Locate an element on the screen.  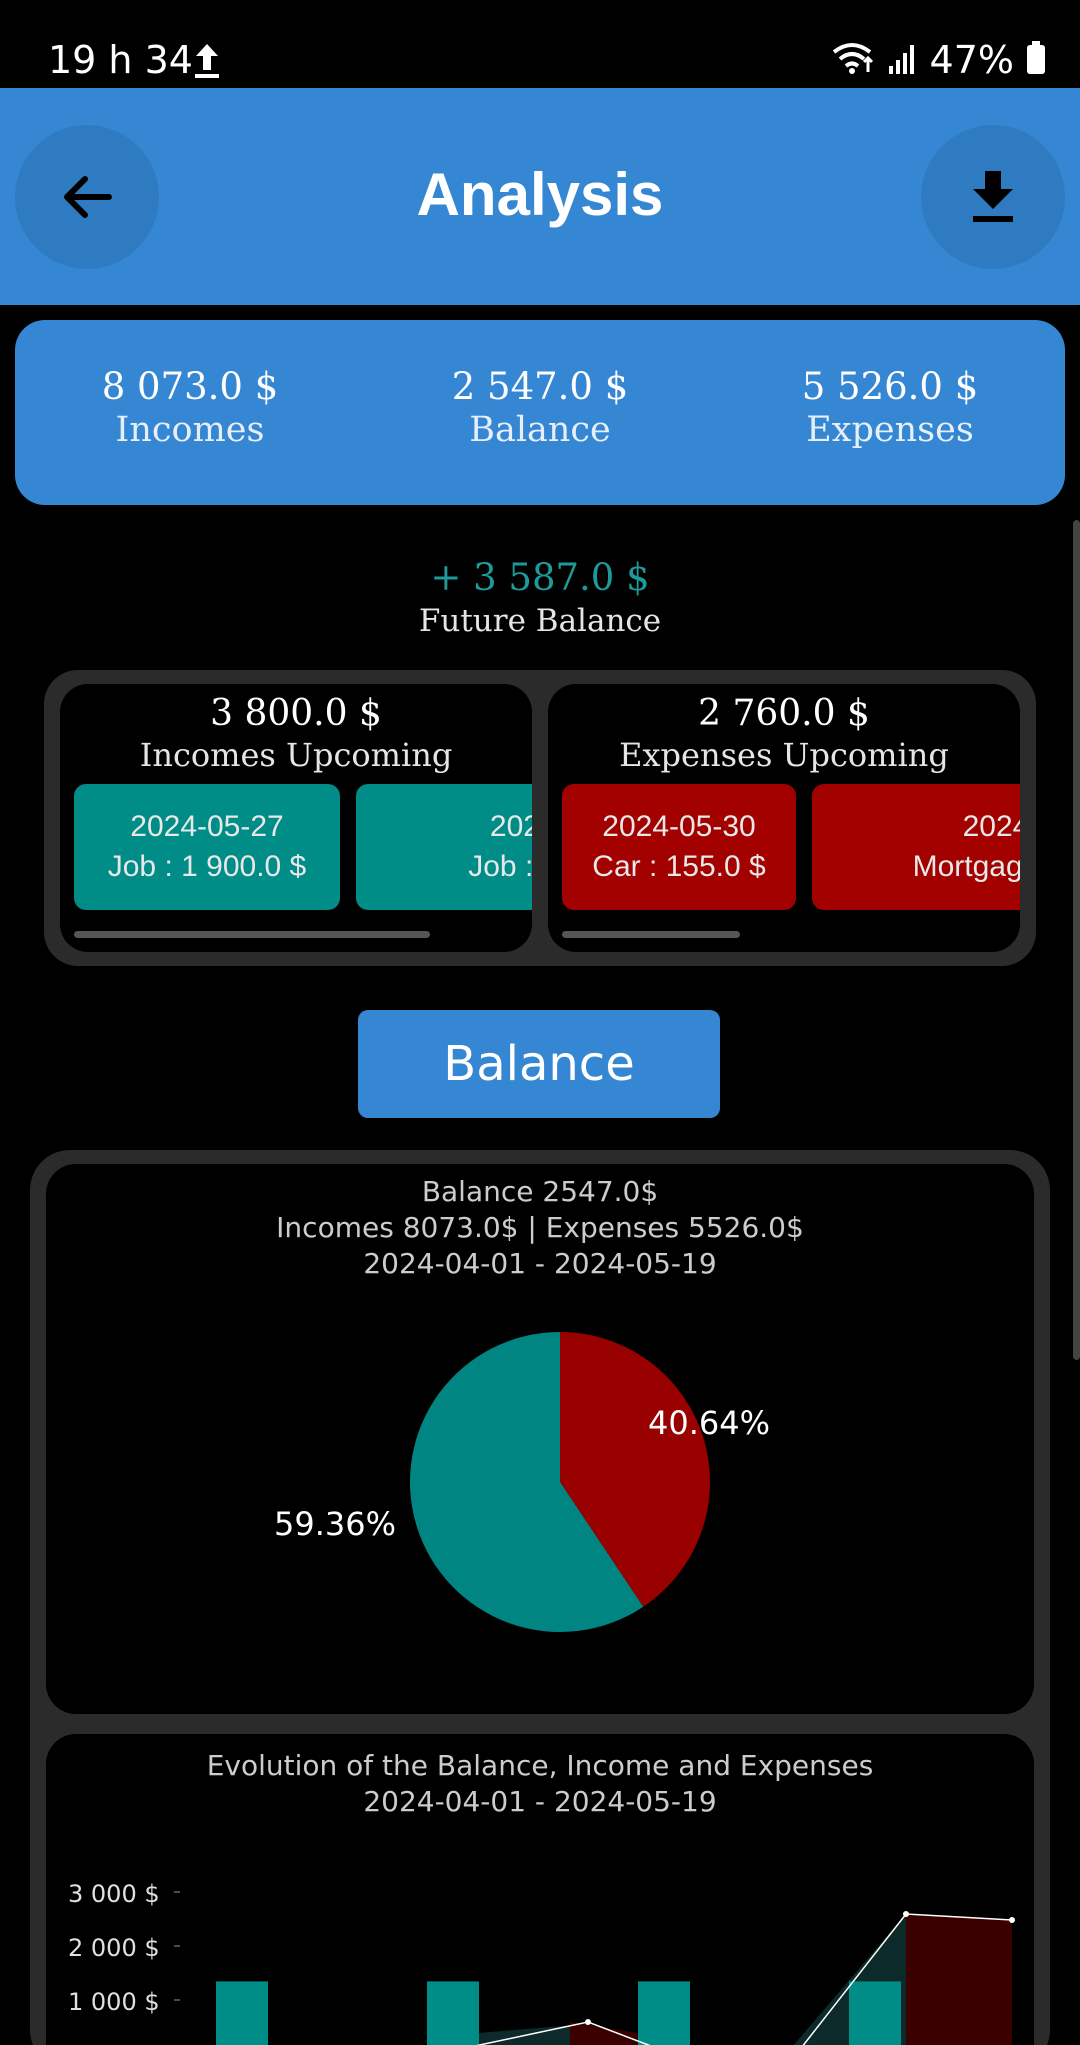
future-balance: + 3 587.0 $ Future Balance is located at coordinates (540, 599).